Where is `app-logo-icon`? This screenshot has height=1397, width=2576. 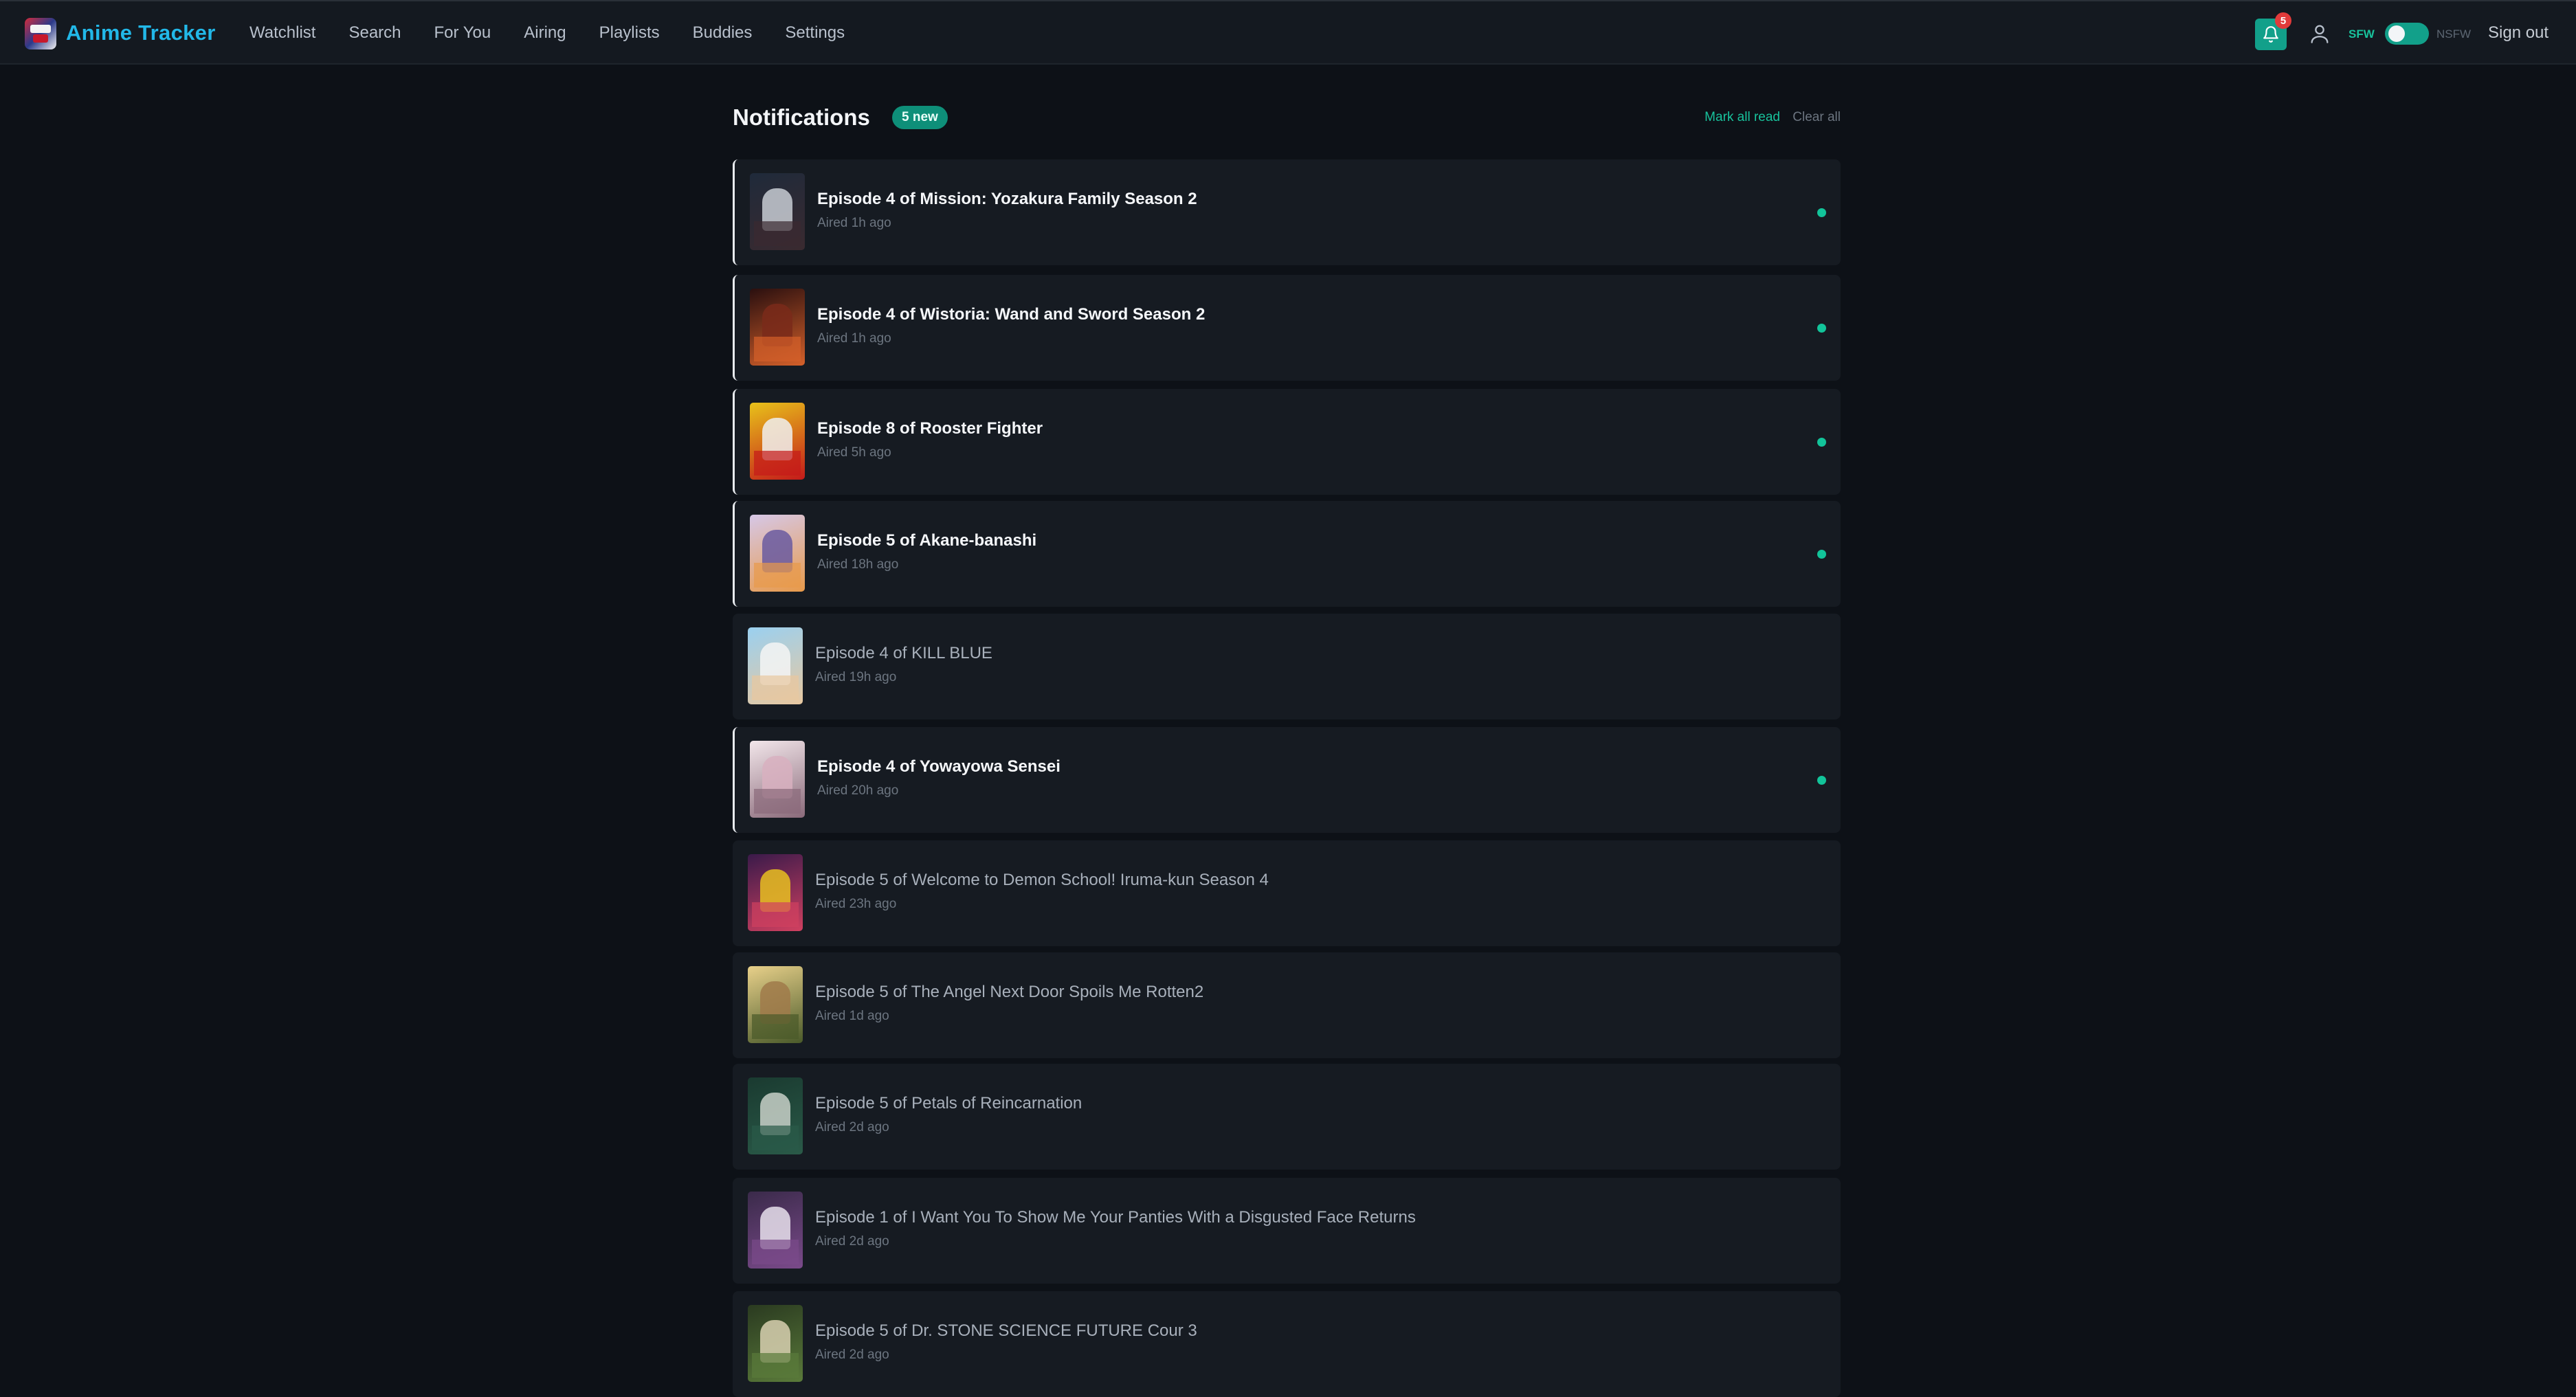 app-logo-icon is located at coordinates (40, 33).